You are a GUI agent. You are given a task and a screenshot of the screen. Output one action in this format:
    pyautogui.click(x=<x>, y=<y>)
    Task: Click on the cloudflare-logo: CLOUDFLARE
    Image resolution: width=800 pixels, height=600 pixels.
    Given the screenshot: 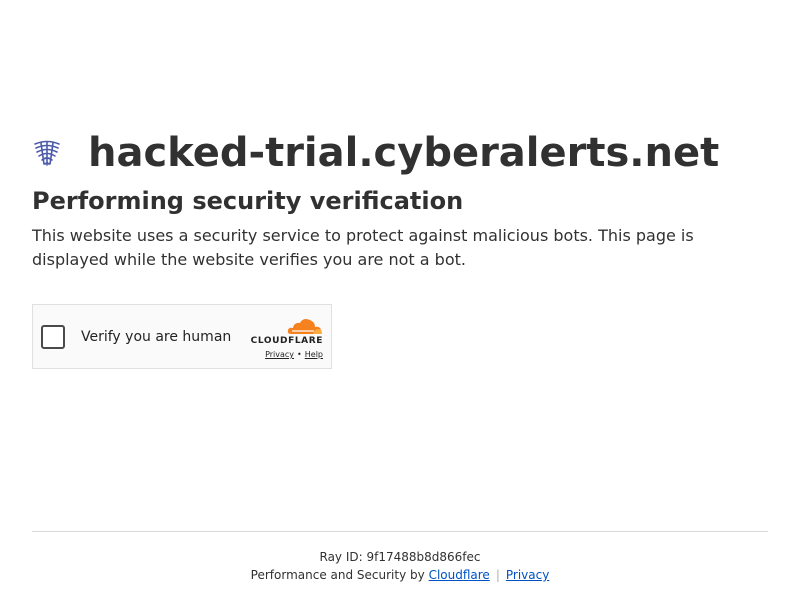 What is the action you would take?
    pyautogui.click(x=287, y=332)
    